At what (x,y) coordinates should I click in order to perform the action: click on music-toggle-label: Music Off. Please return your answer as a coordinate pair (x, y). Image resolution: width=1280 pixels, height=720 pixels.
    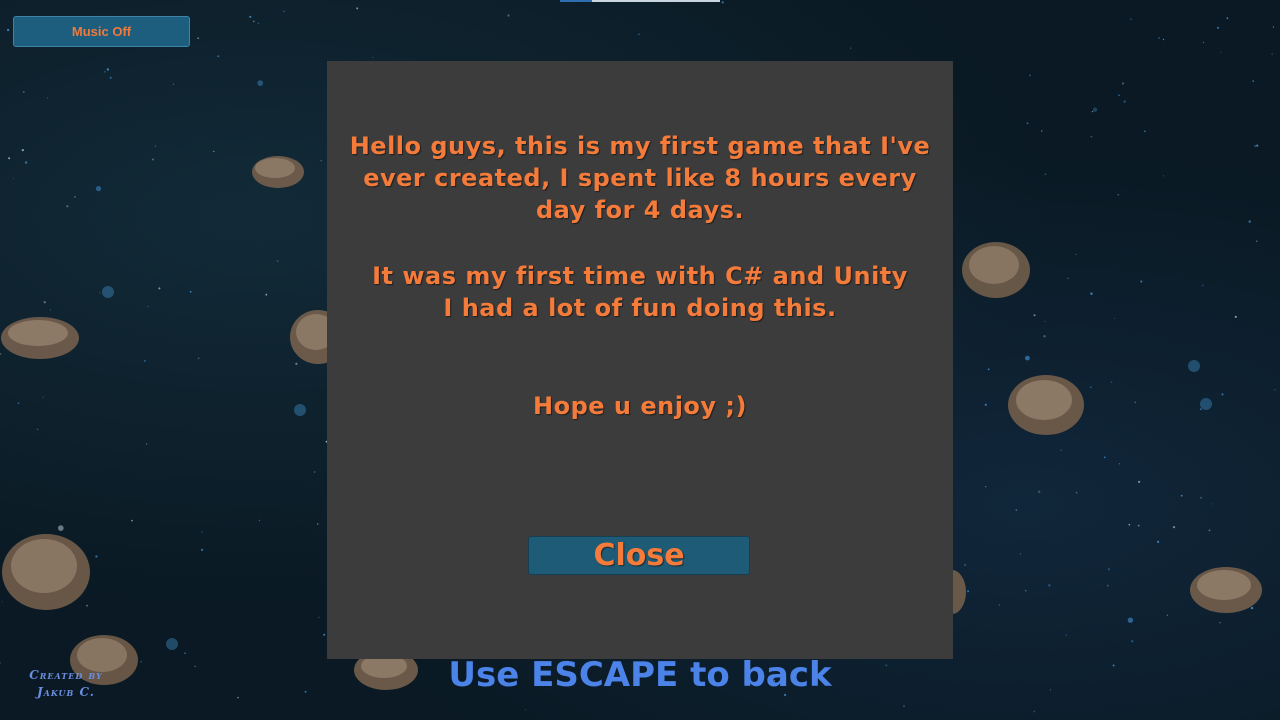
    Looking at the image, I should click on (101, 31).